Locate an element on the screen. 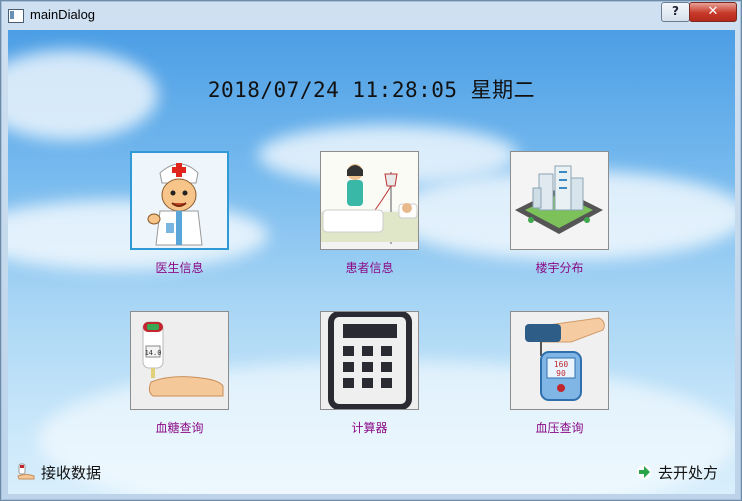 This screenshot has height=501, width=742. glucose-reading: 14.0 is located at coordinates (153, 353).